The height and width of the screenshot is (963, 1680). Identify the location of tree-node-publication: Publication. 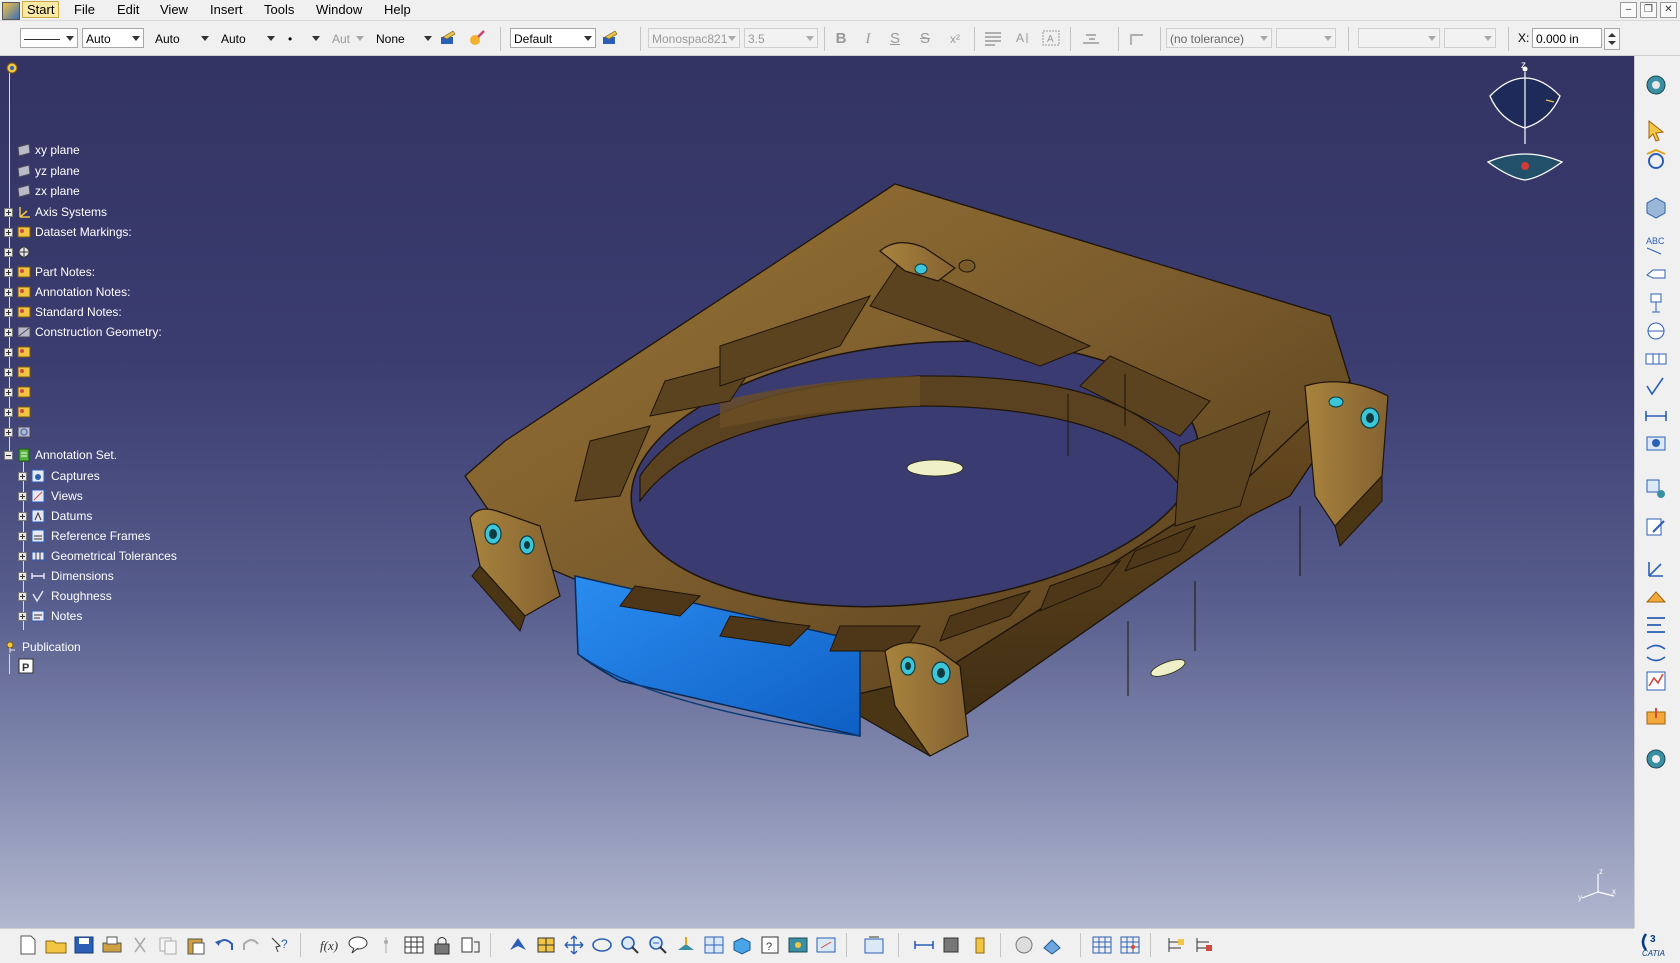
(104, 648).